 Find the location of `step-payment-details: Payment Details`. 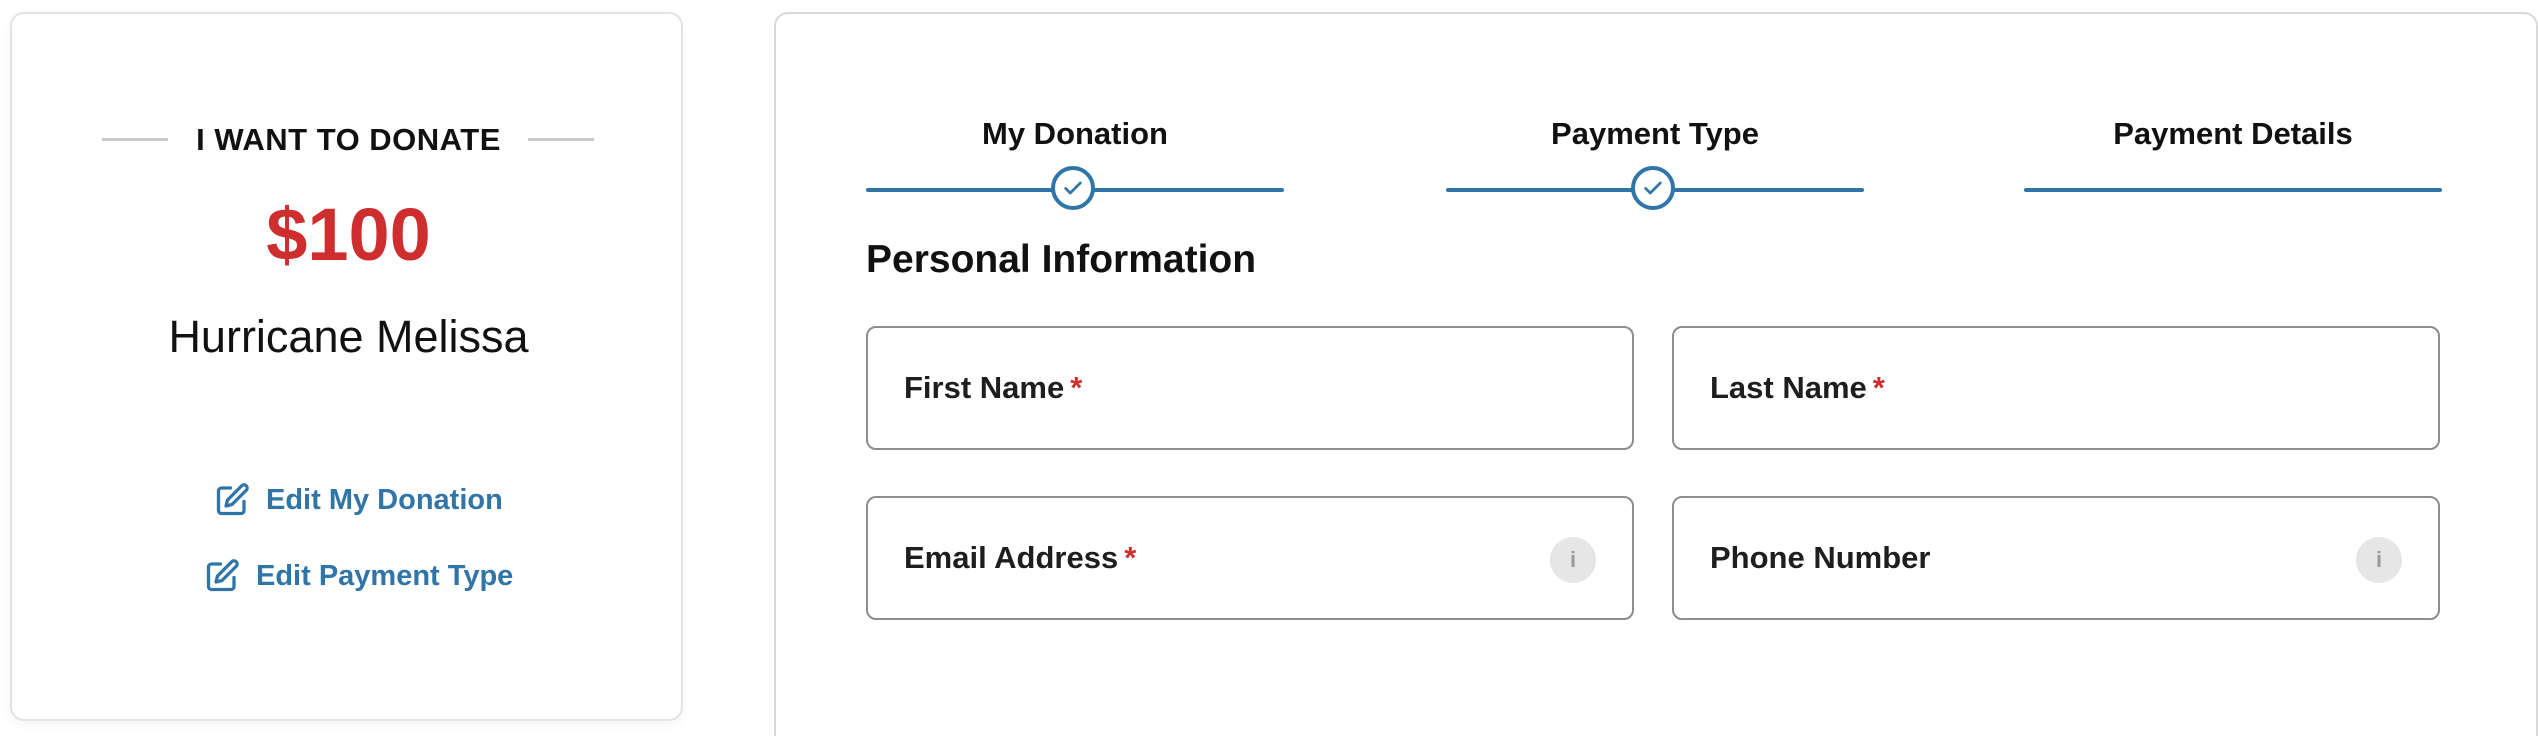

step-payment-details: Payment Details is located at coordinates (2233, 159).